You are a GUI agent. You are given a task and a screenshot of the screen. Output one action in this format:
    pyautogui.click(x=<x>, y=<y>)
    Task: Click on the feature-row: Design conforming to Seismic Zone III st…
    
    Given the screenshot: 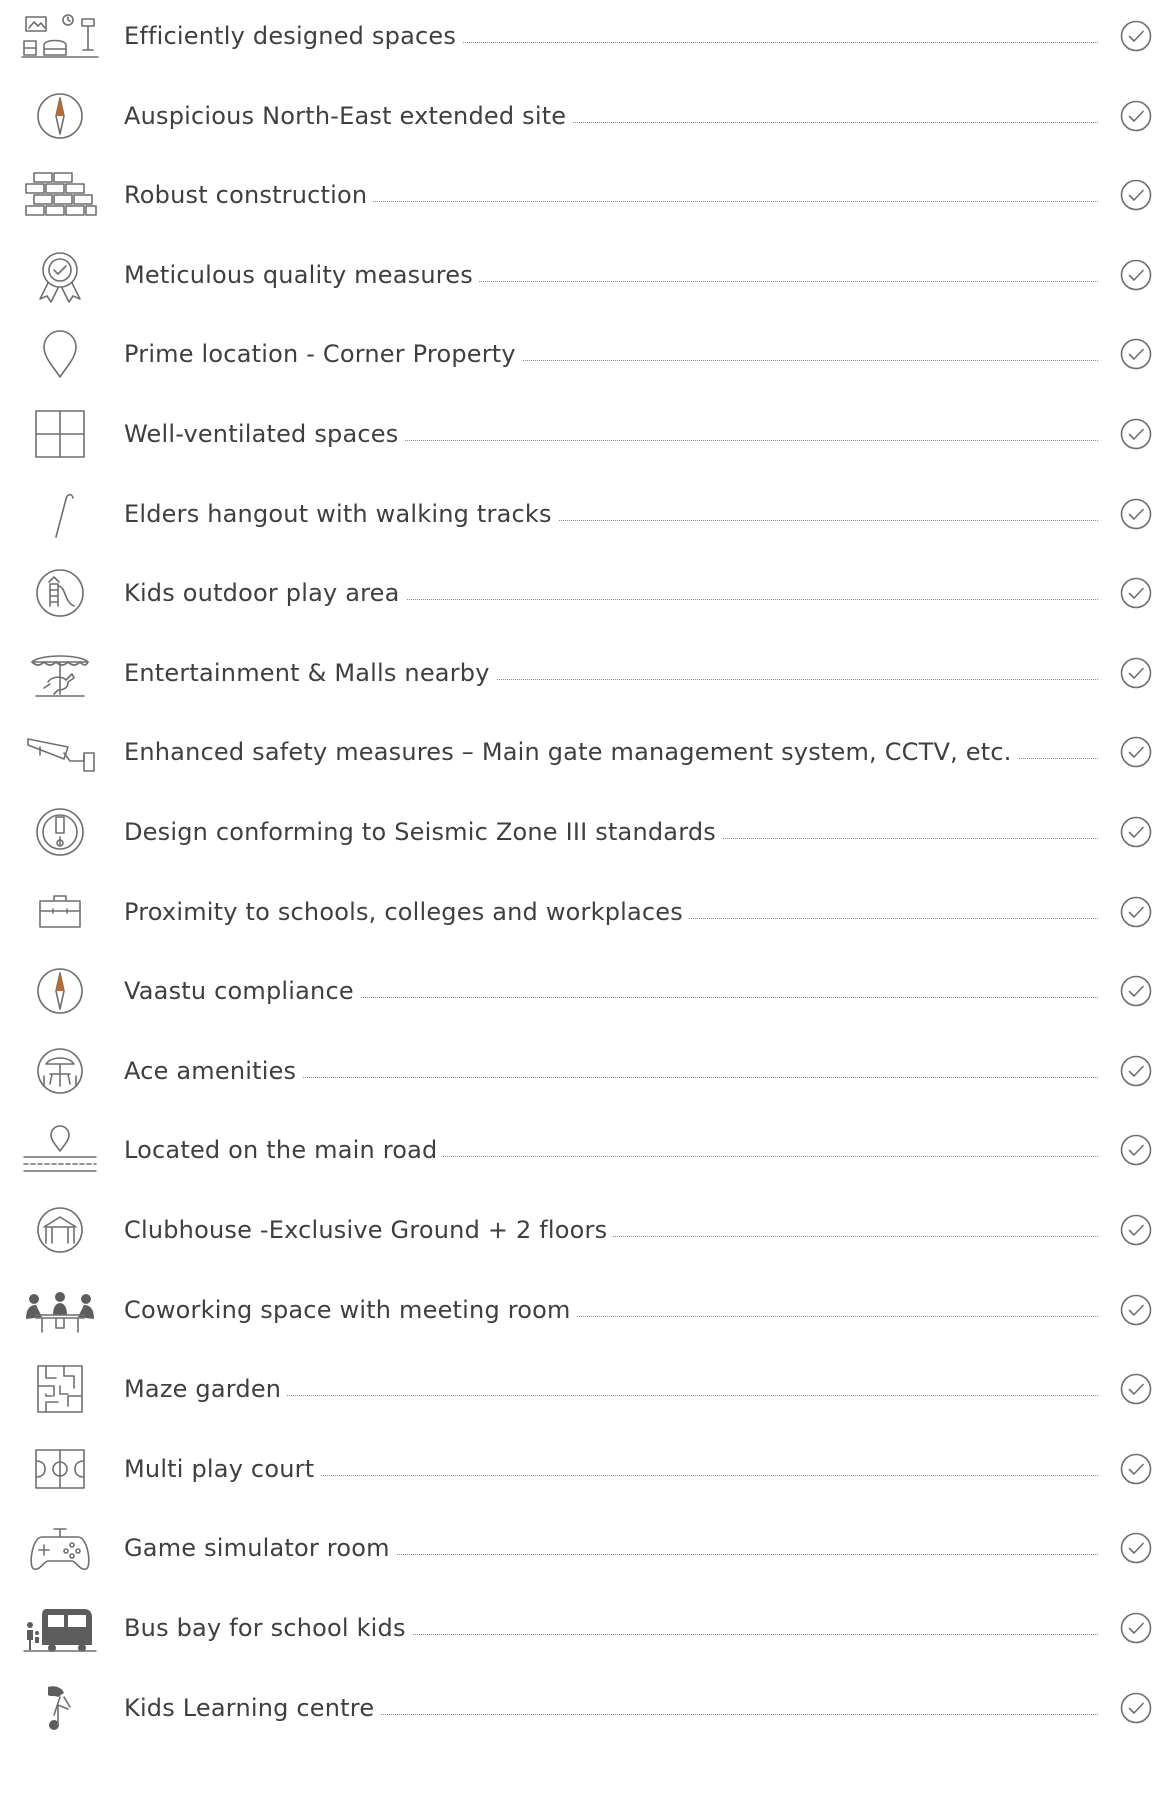 What is the action you would take?
    pyautogui.click(x=579, y=832)
    